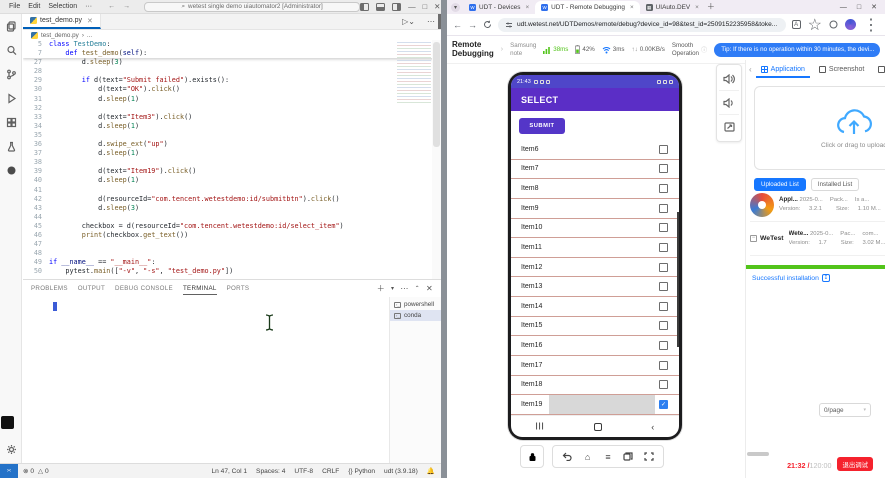 This screenshot has height=478, width=885. I want to click on python-interpreter: udt (3.9.18), so click(401, 471).